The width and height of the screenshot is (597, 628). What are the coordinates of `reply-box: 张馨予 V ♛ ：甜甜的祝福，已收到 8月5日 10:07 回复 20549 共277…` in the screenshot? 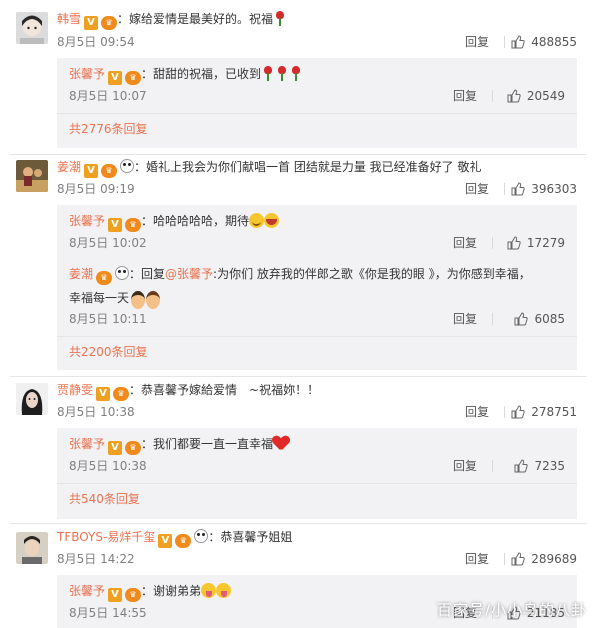 It's located at (317, 103).